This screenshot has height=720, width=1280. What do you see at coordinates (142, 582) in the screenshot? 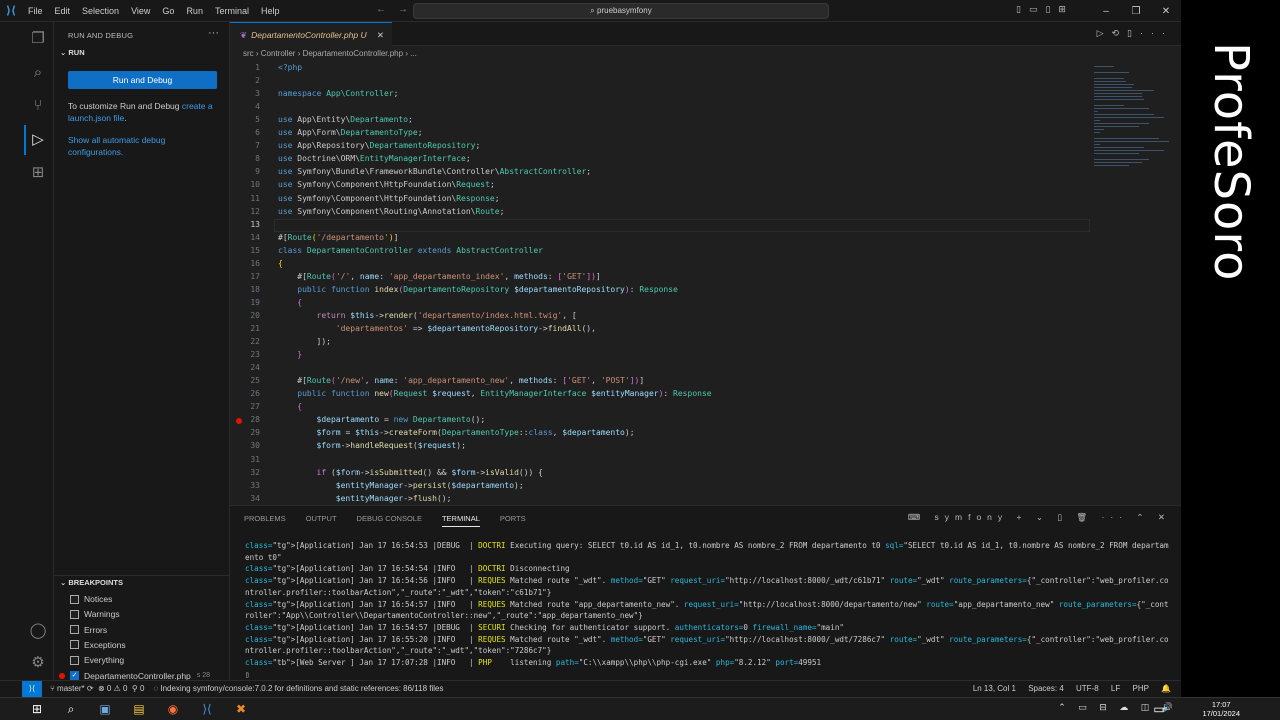
I see `breakpoints-header: ⌄ BREAKPOINTS` at bounding box center [142, 582].